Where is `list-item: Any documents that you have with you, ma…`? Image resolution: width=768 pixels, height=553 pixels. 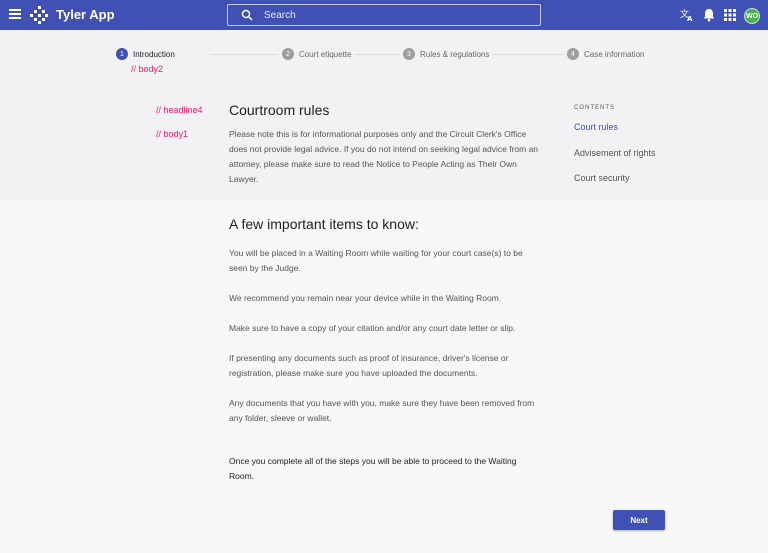 list-item: Any documents that you have with you, ma… is located at coordinates (382, 410).